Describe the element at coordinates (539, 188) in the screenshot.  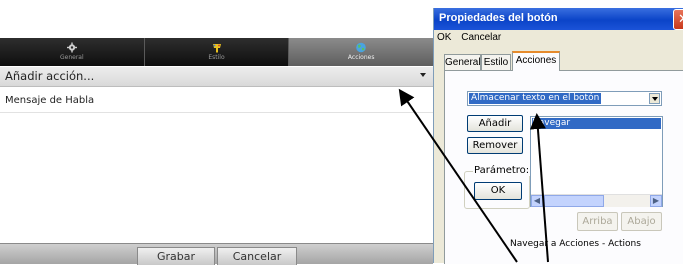
I see `arrow-to-list` at that location.